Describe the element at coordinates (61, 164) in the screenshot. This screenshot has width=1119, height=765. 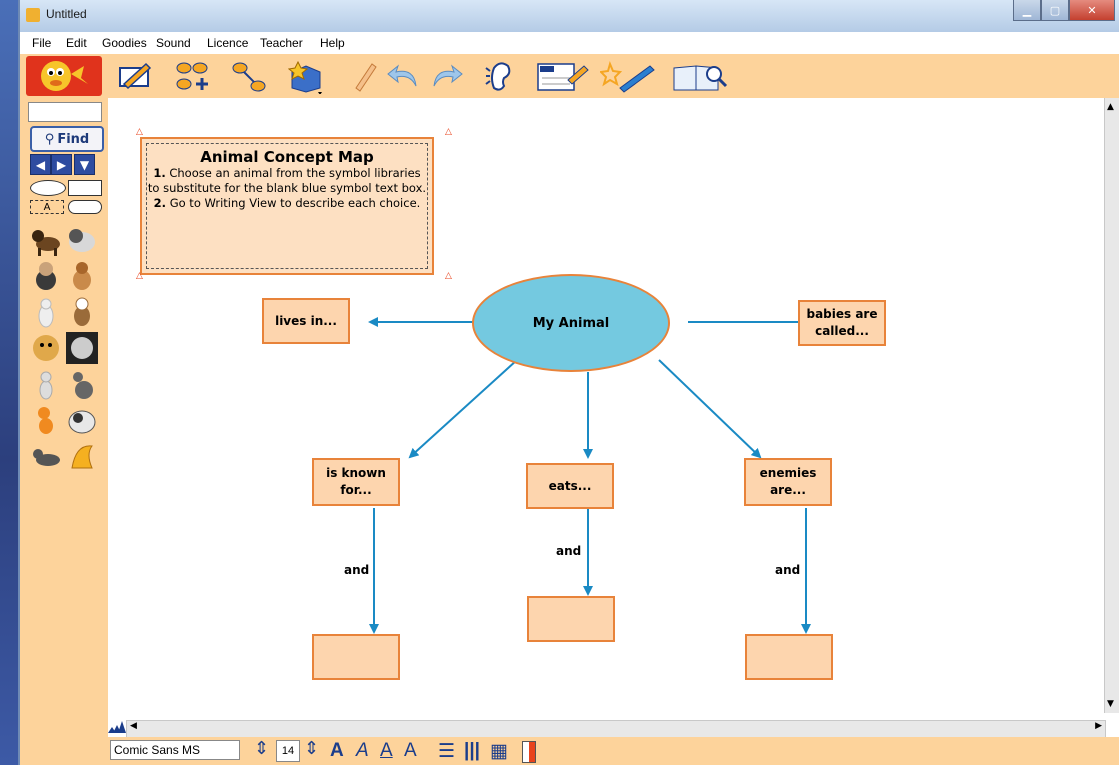
I see `next-library-button: ▶` at that location.